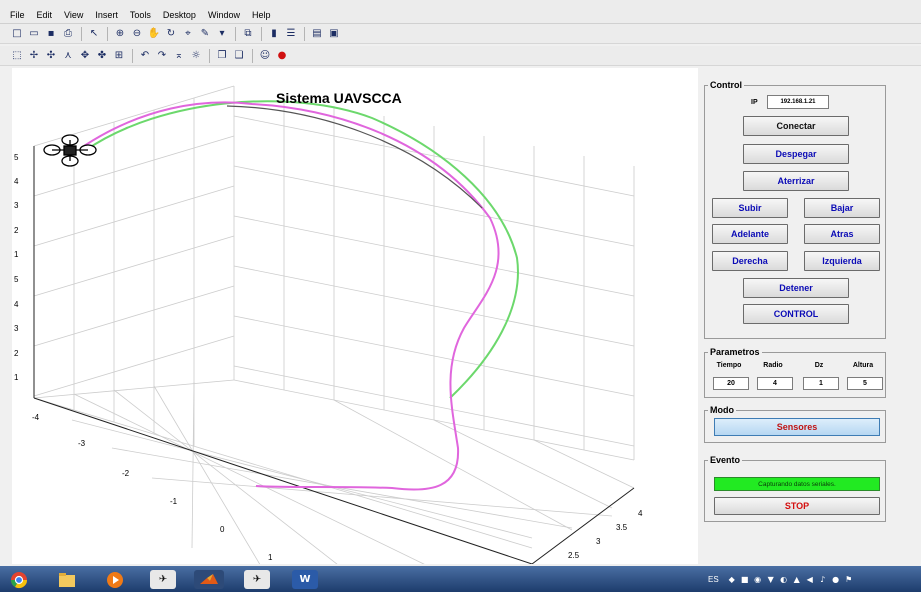 This screenshot has width=921, height=592. What do you see at coordinates (796, 288) in the screenshot?
I see `detener-button: Detener` at bounding box center [796, 288].